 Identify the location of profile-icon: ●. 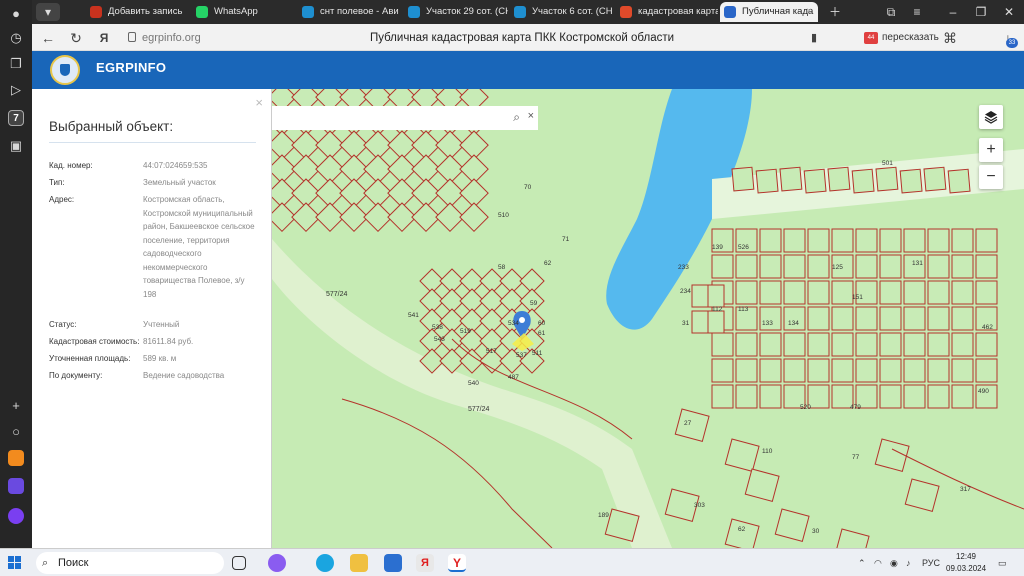
(16, 14).